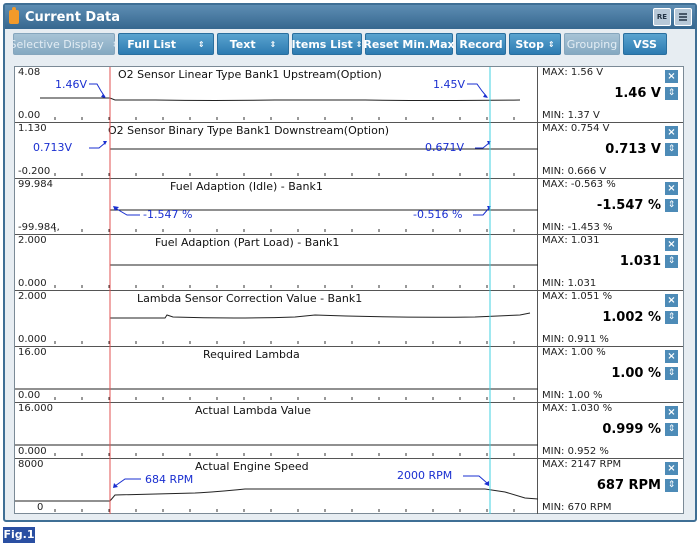  Describe the element at coordinates (577, 507) in the screenshot. I see `min-value: MIN: 670 RPM` at that location.